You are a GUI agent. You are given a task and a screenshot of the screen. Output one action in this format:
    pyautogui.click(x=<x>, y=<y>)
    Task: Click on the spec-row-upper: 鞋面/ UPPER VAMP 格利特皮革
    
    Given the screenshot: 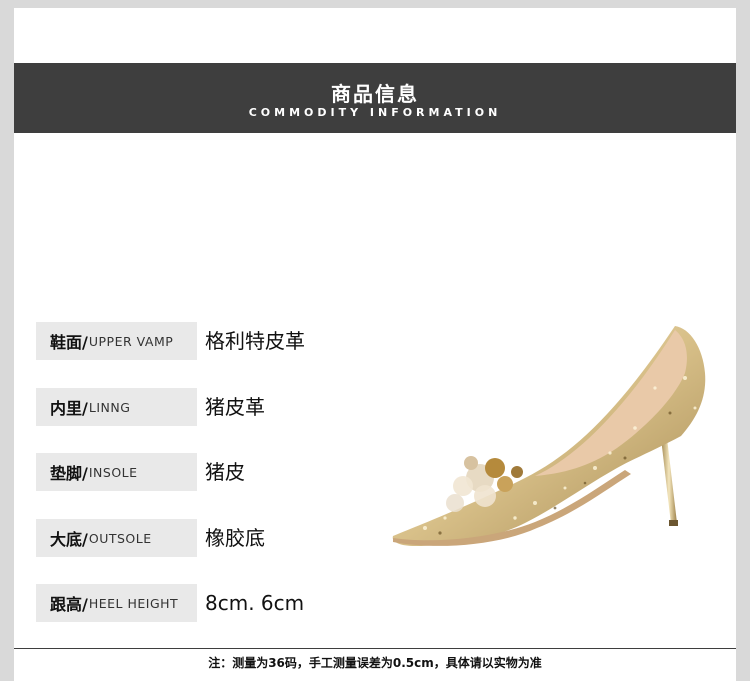 What is the action you would take?
    pyautogui.click(x=181, y=341)
    